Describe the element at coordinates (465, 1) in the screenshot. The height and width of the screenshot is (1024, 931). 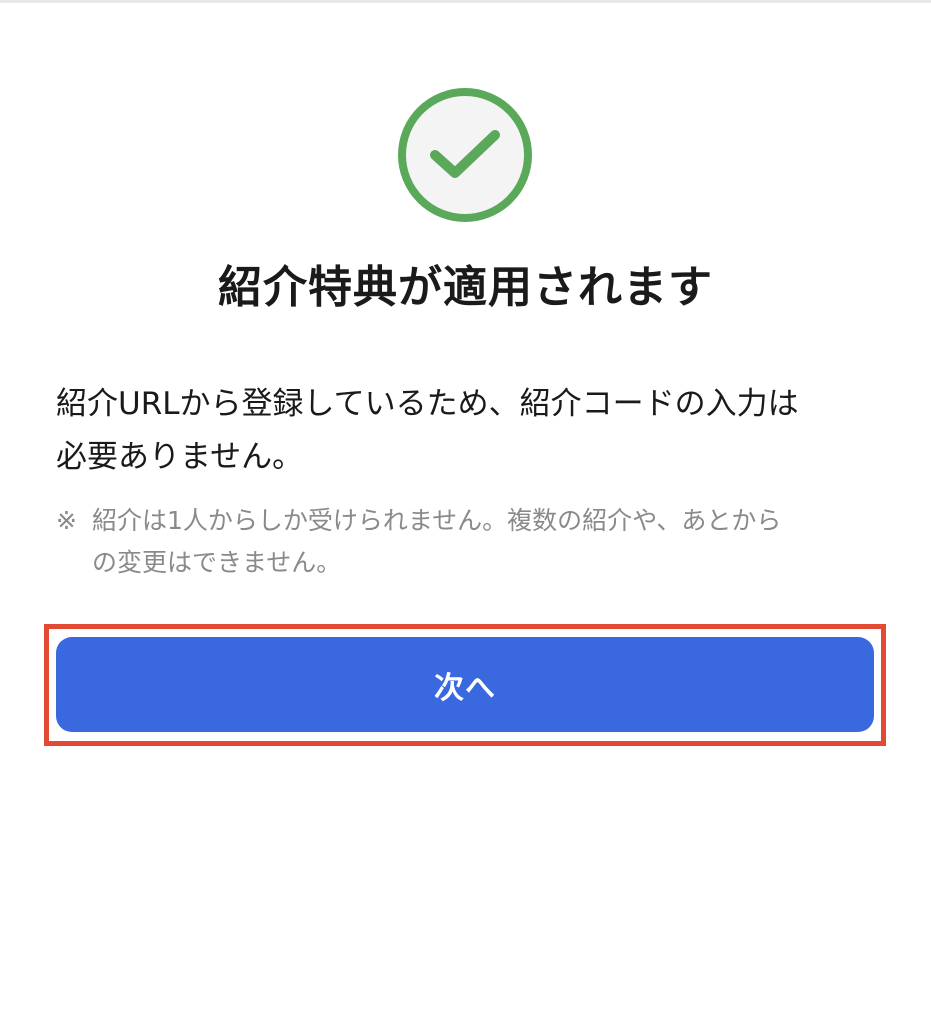
I see `top-divider` at that location.